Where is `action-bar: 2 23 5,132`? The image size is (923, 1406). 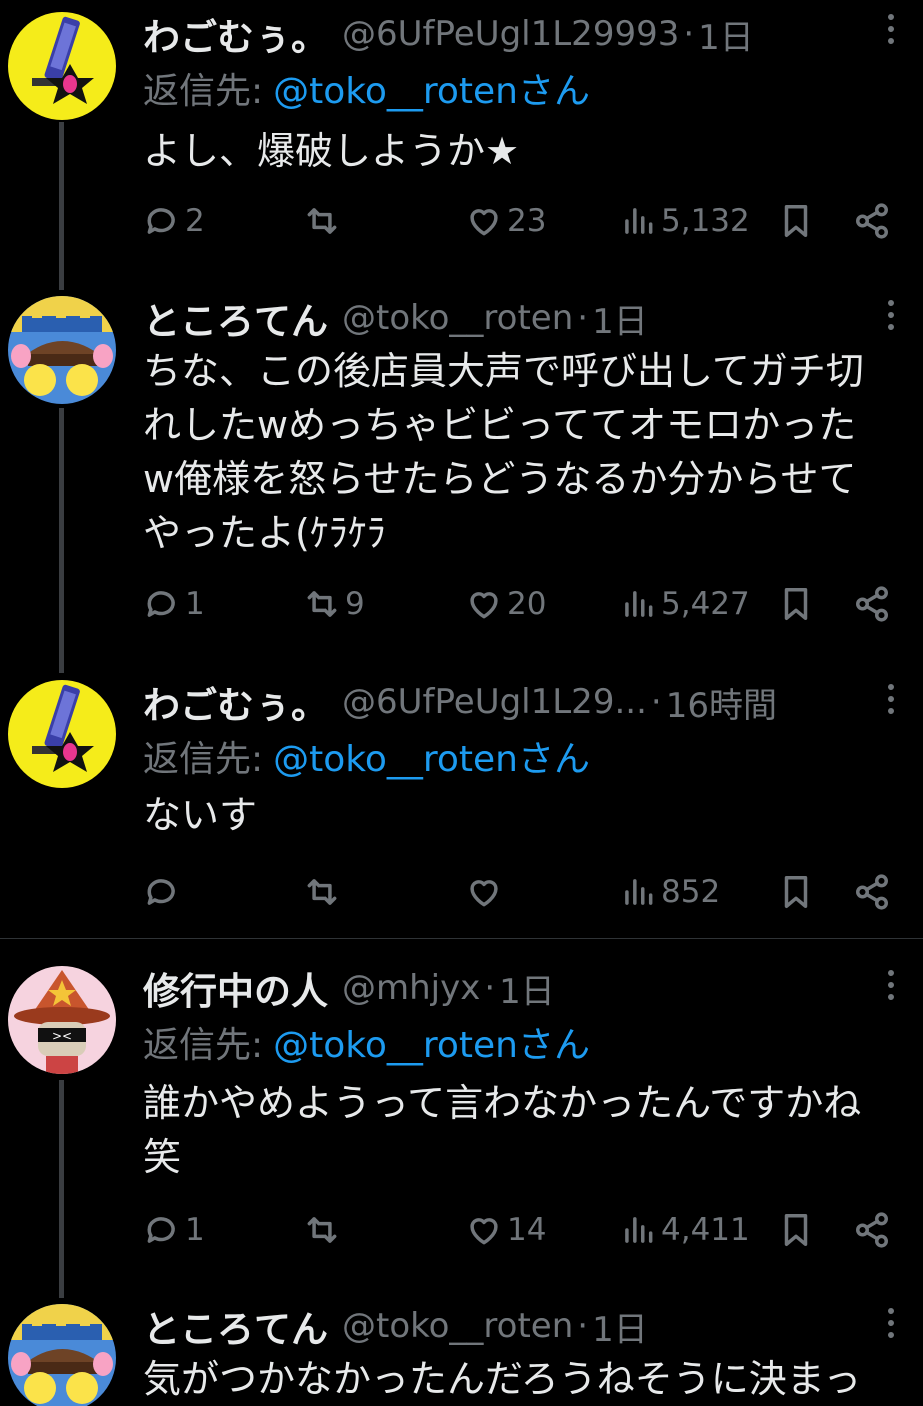 action-bar: 2 23 5,132 is located at coordinates (523, 221).